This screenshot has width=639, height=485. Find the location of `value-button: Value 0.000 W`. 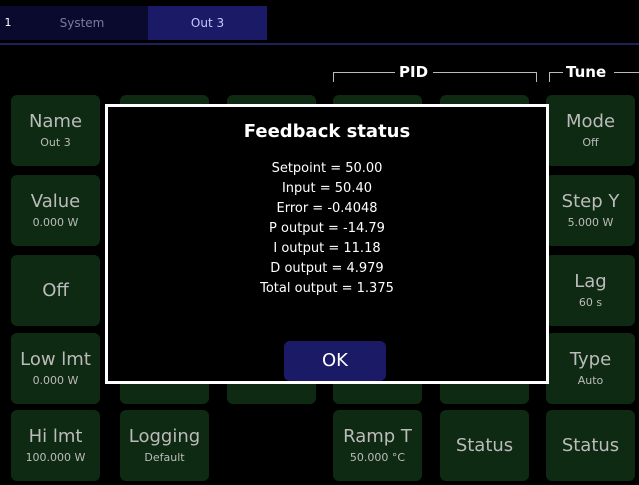

value-button: Value 0.000 W is located at coordinates (55, 210).